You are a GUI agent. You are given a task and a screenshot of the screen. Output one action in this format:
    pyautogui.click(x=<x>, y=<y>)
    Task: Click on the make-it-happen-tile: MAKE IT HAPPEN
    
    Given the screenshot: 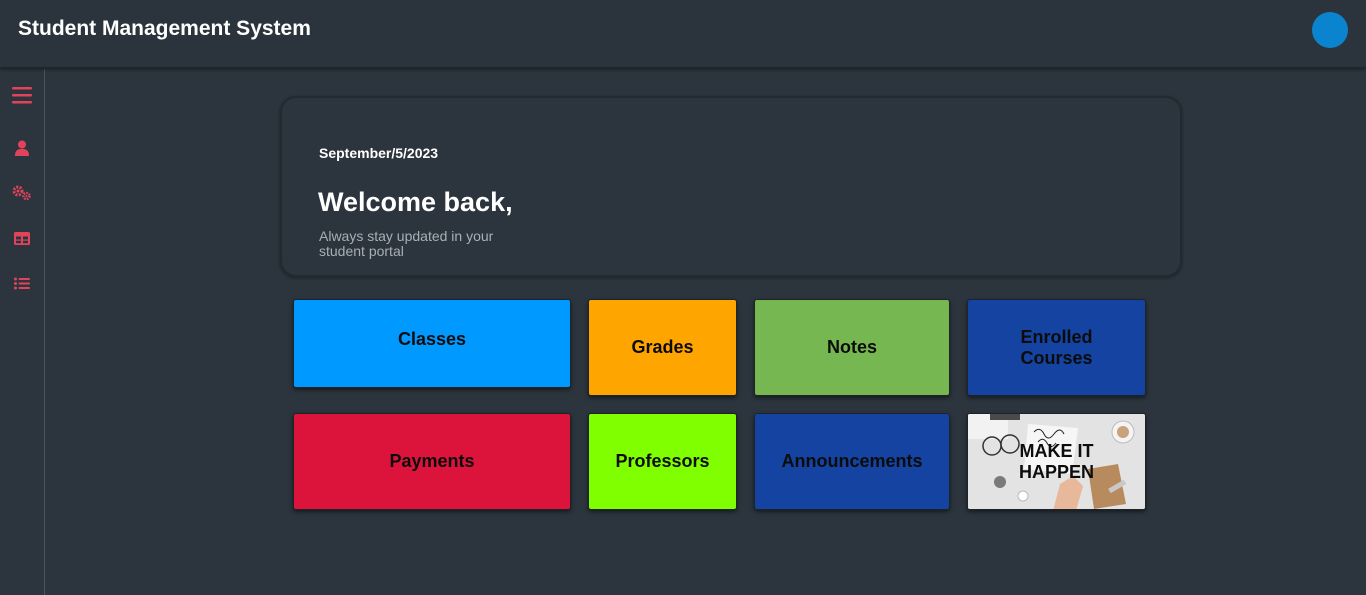 What is the action you would take?
    pyautogui.click(x=1056, y=461)
    